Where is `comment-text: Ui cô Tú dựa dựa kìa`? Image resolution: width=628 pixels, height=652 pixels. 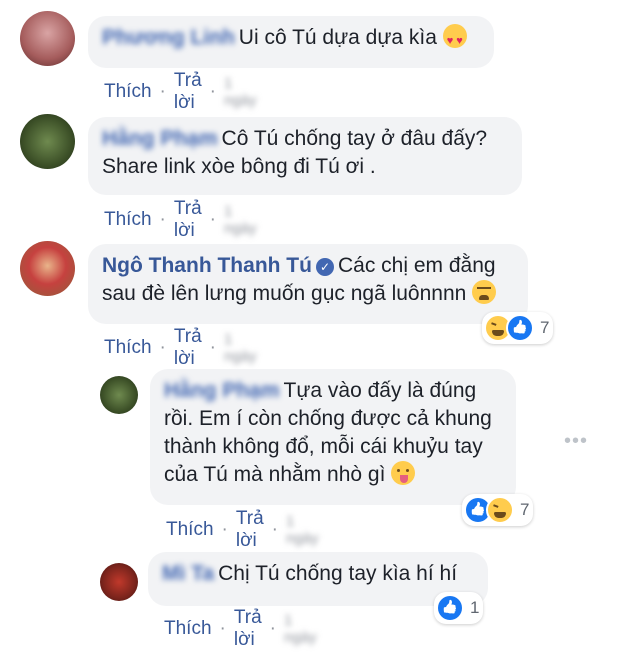 comment-text: Ui cô Tú dựa dựa kìa is located at coordinates (337, 37).